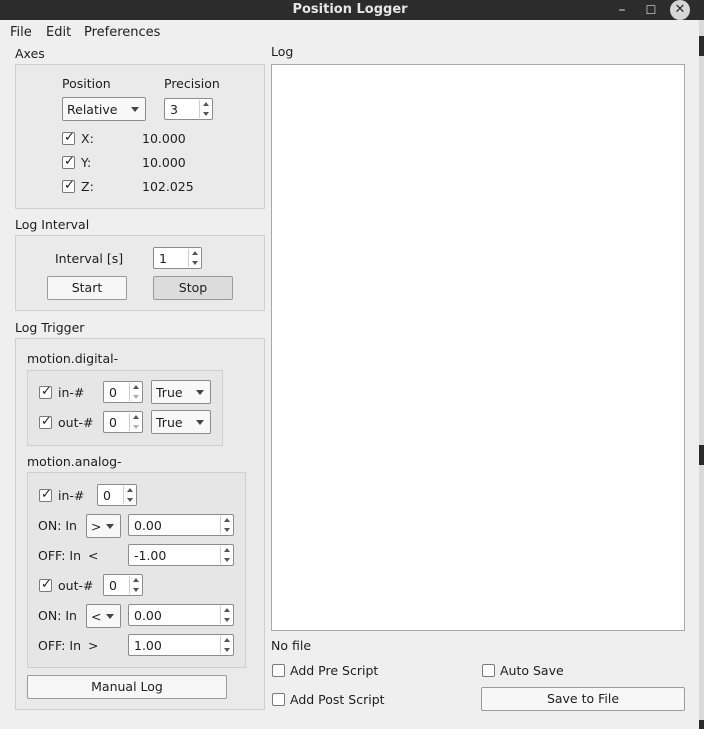 This screenshot has width=704, height=729. Describe the element at coordinates (583, 699) in the screenshot. I see `save-to-file-button: Save to File` at that location.